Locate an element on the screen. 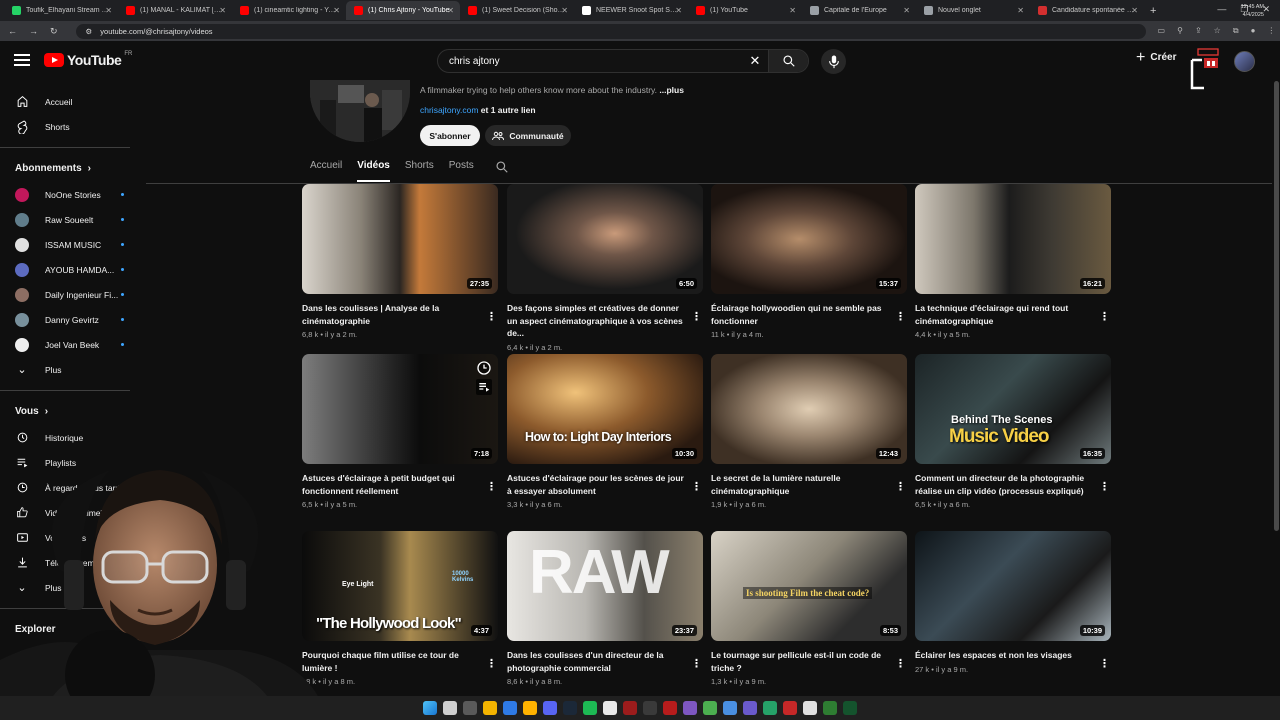  video-thumbnail: 10:39 is located at coordinates (1013, 586).